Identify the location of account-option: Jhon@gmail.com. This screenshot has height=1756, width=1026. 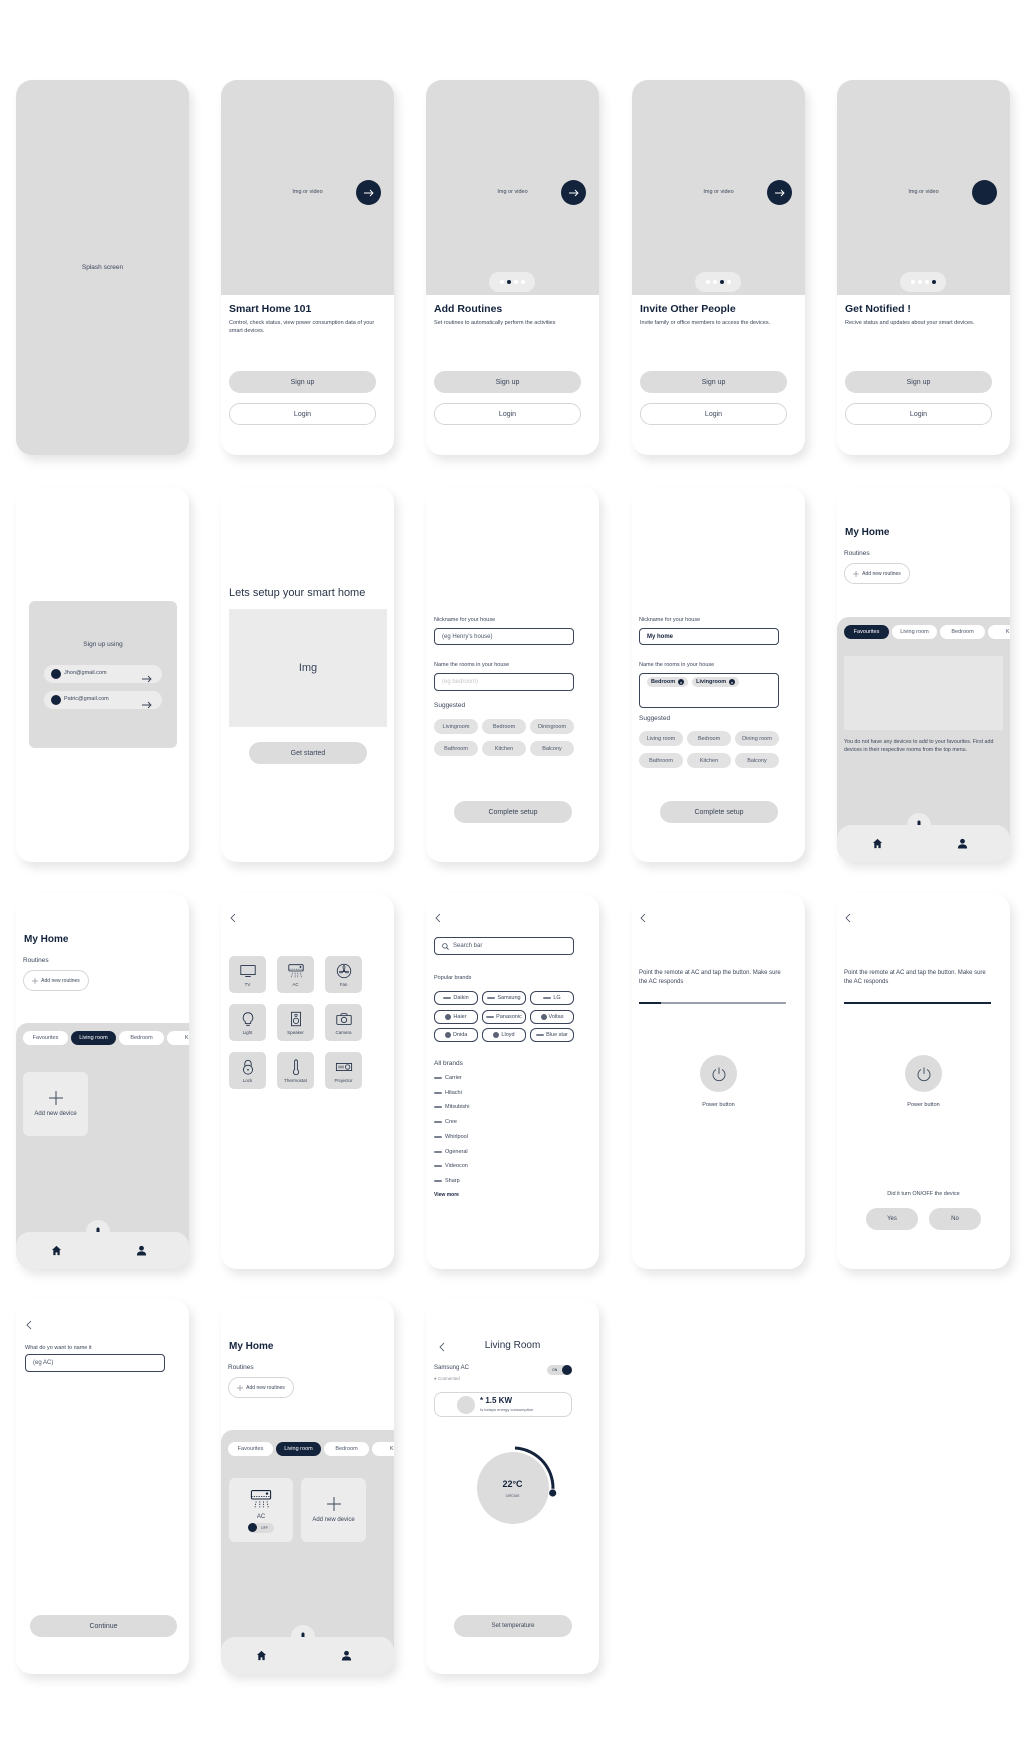
(103, 674).